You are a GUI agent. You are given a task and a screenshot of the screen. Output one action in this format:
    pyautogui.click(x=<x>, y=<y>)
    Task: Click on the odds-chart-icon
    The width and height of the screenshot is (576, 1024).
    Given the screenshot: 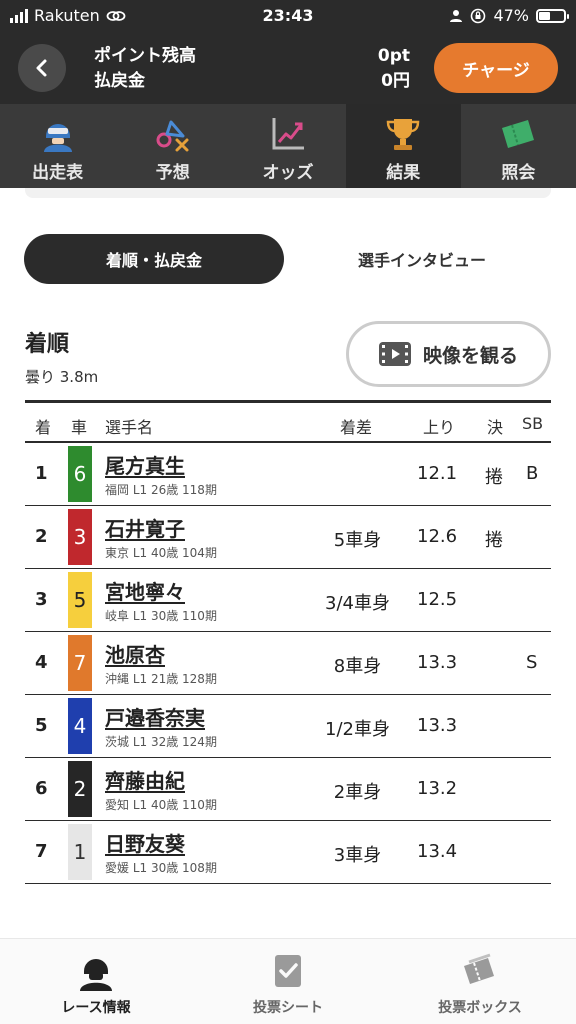 What is the action you would take?
    pyautogui.click(x=288, y=134)
    